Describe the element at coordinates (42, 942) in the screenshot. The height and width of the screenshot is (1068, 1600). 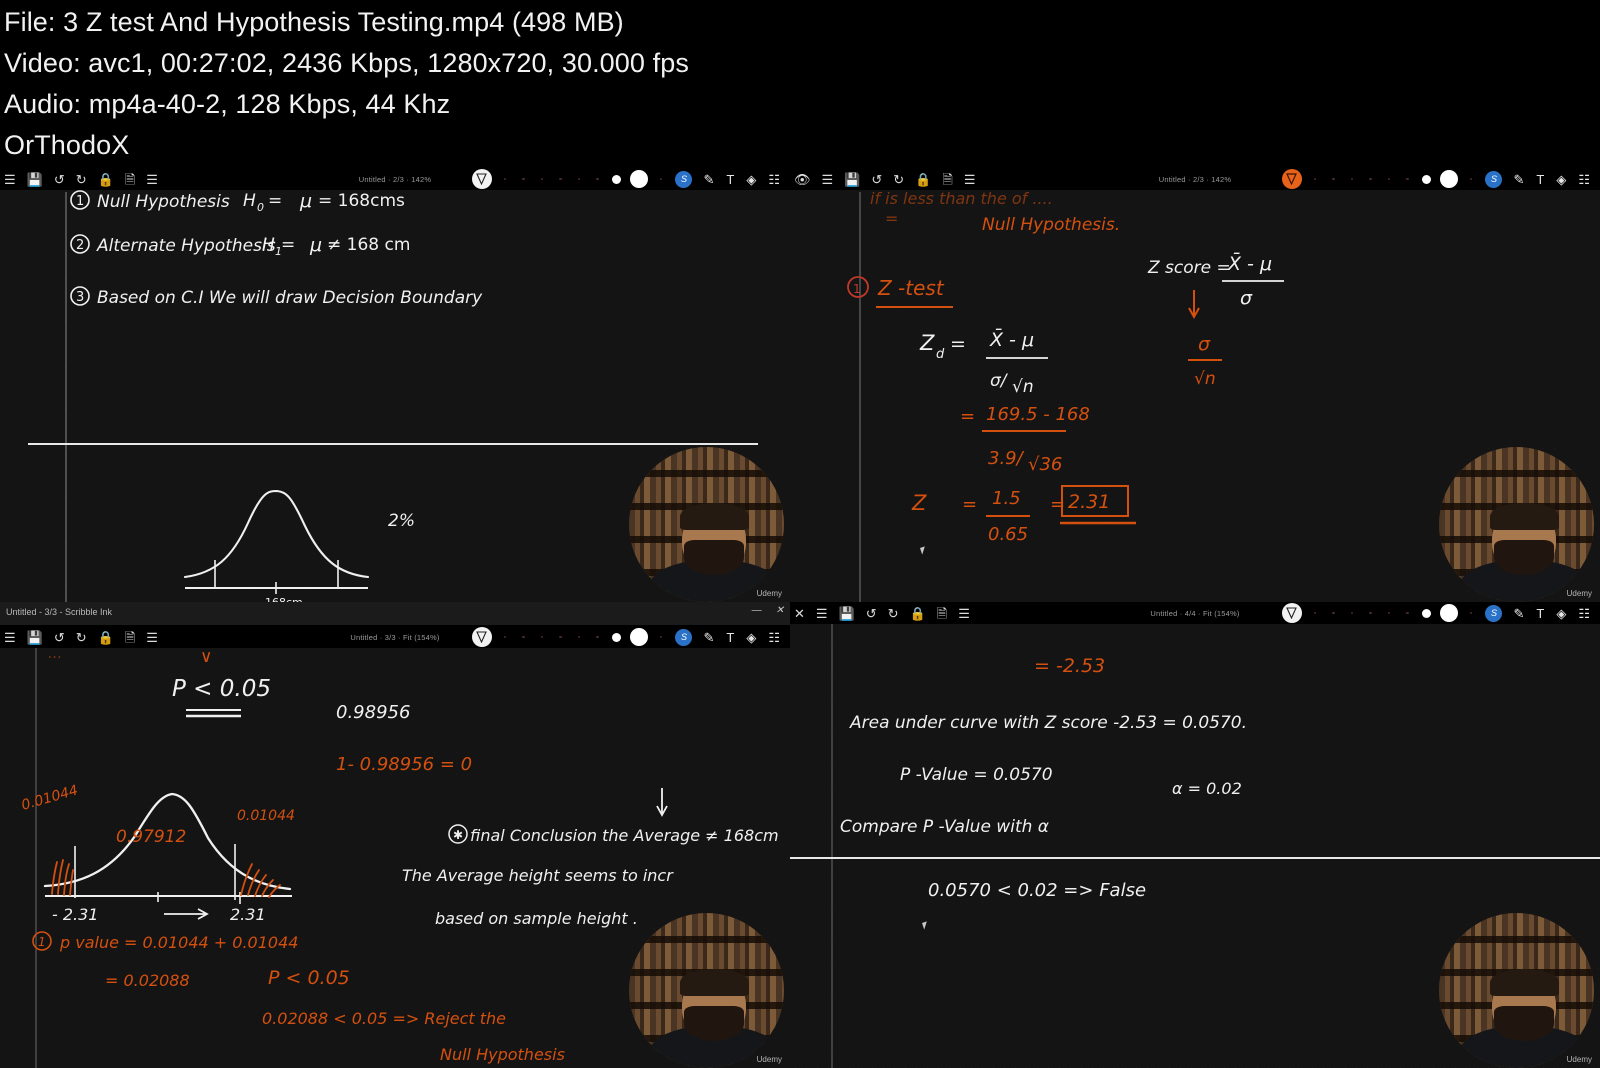
I see `svg-text: 1` at that location.